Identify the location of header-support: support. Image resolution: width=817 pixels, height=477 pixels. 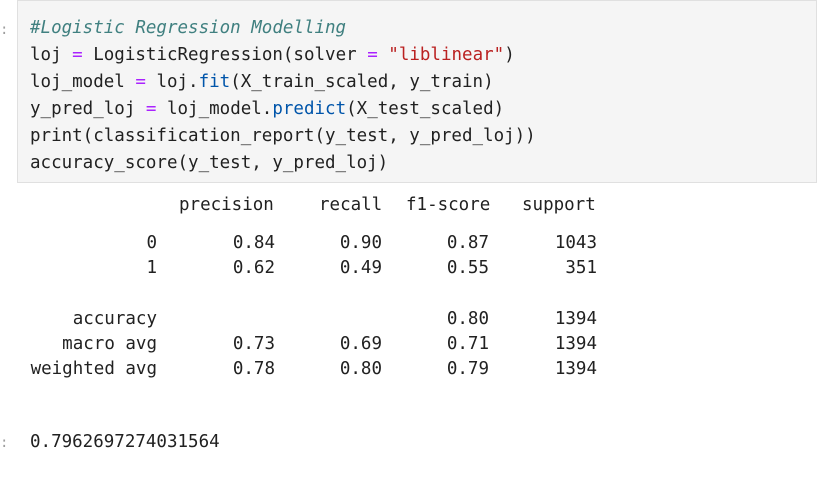
(559, 205).